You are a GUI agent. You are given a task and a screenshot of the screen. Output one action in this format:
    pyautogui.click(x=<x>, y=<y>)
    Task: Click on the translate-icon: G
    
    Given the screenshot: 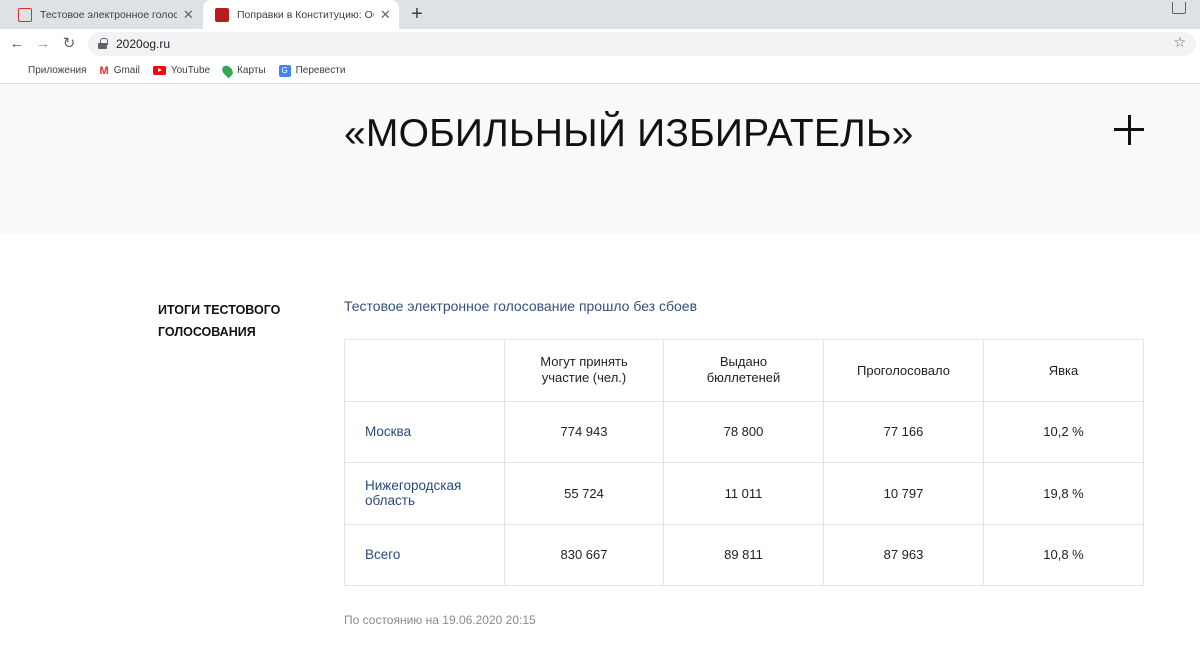 What is the action you would take?
    pyautogui.click(x=284, y=70)
    